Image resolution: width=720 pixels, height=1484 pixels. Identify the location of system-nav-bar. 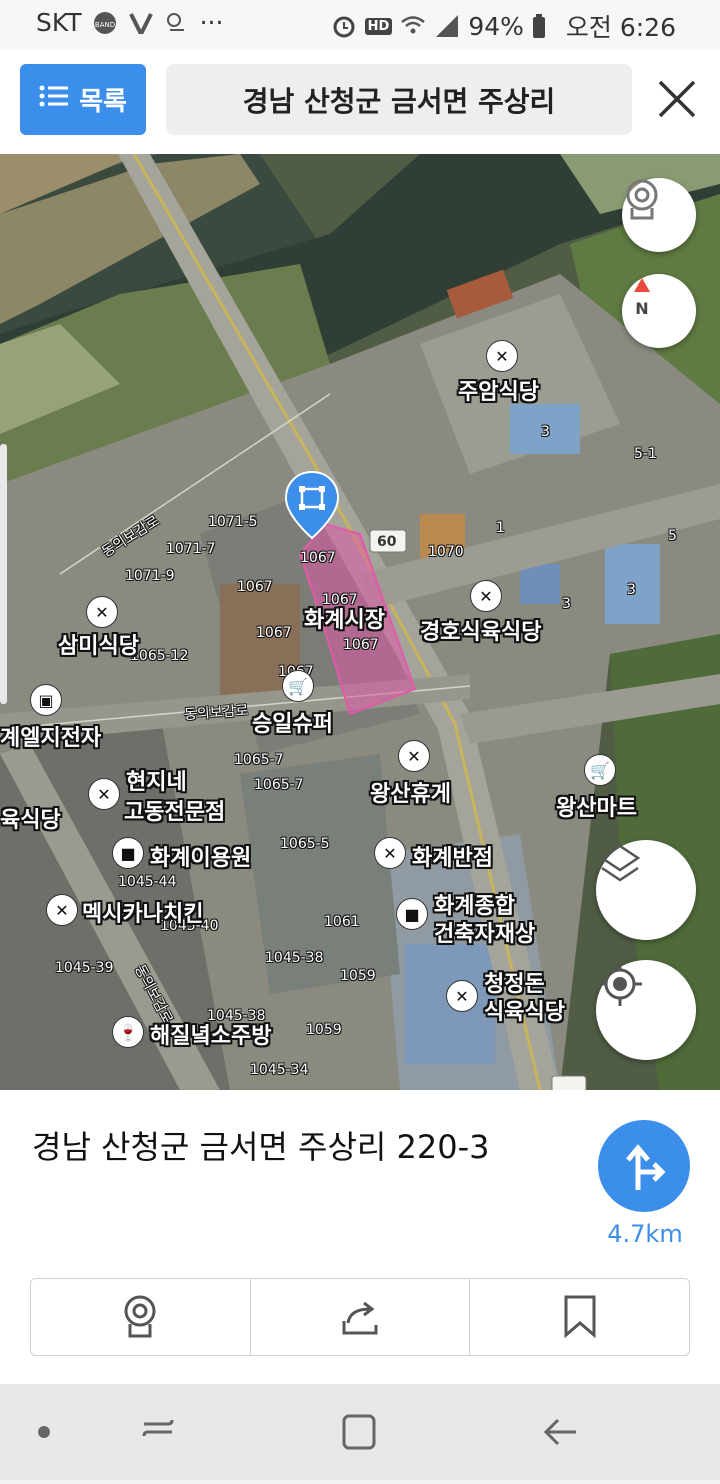
(360, 1432).